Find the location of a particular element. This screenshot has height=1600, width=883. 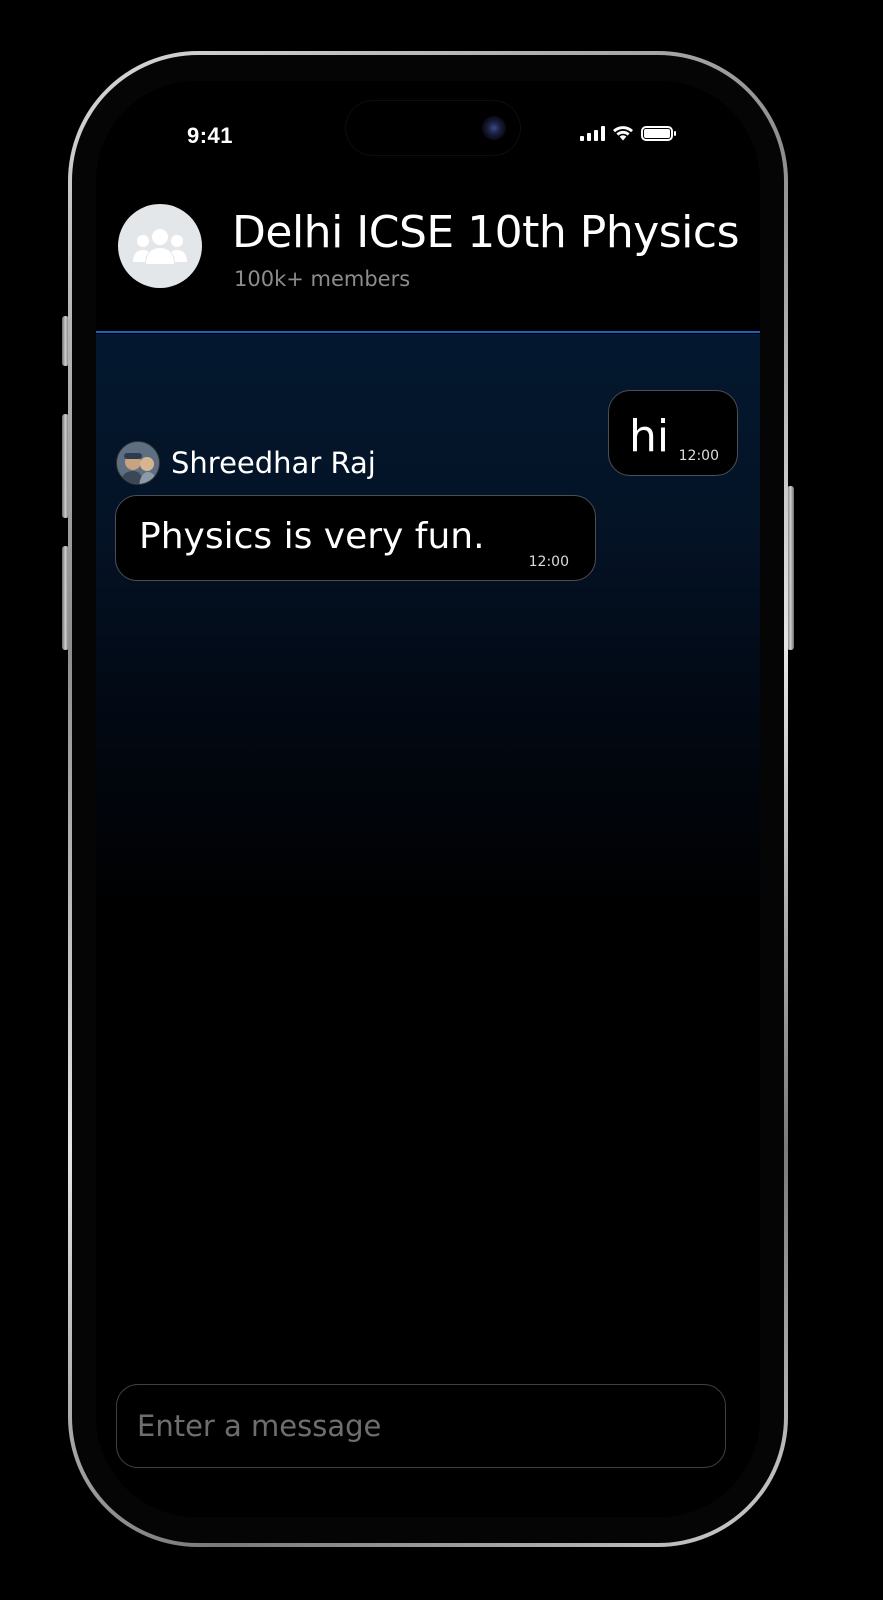

dynamic-island is located at coordinates (433, 128).